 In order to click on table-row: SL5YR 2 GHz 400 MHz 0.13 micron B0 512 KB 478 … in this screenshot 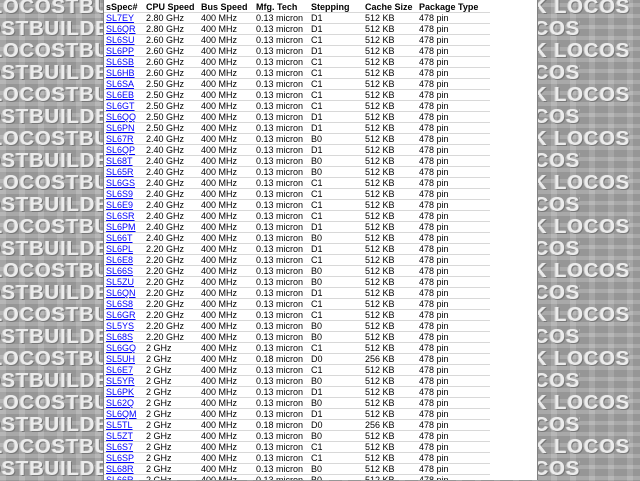, I will do `click(297, 381)`.